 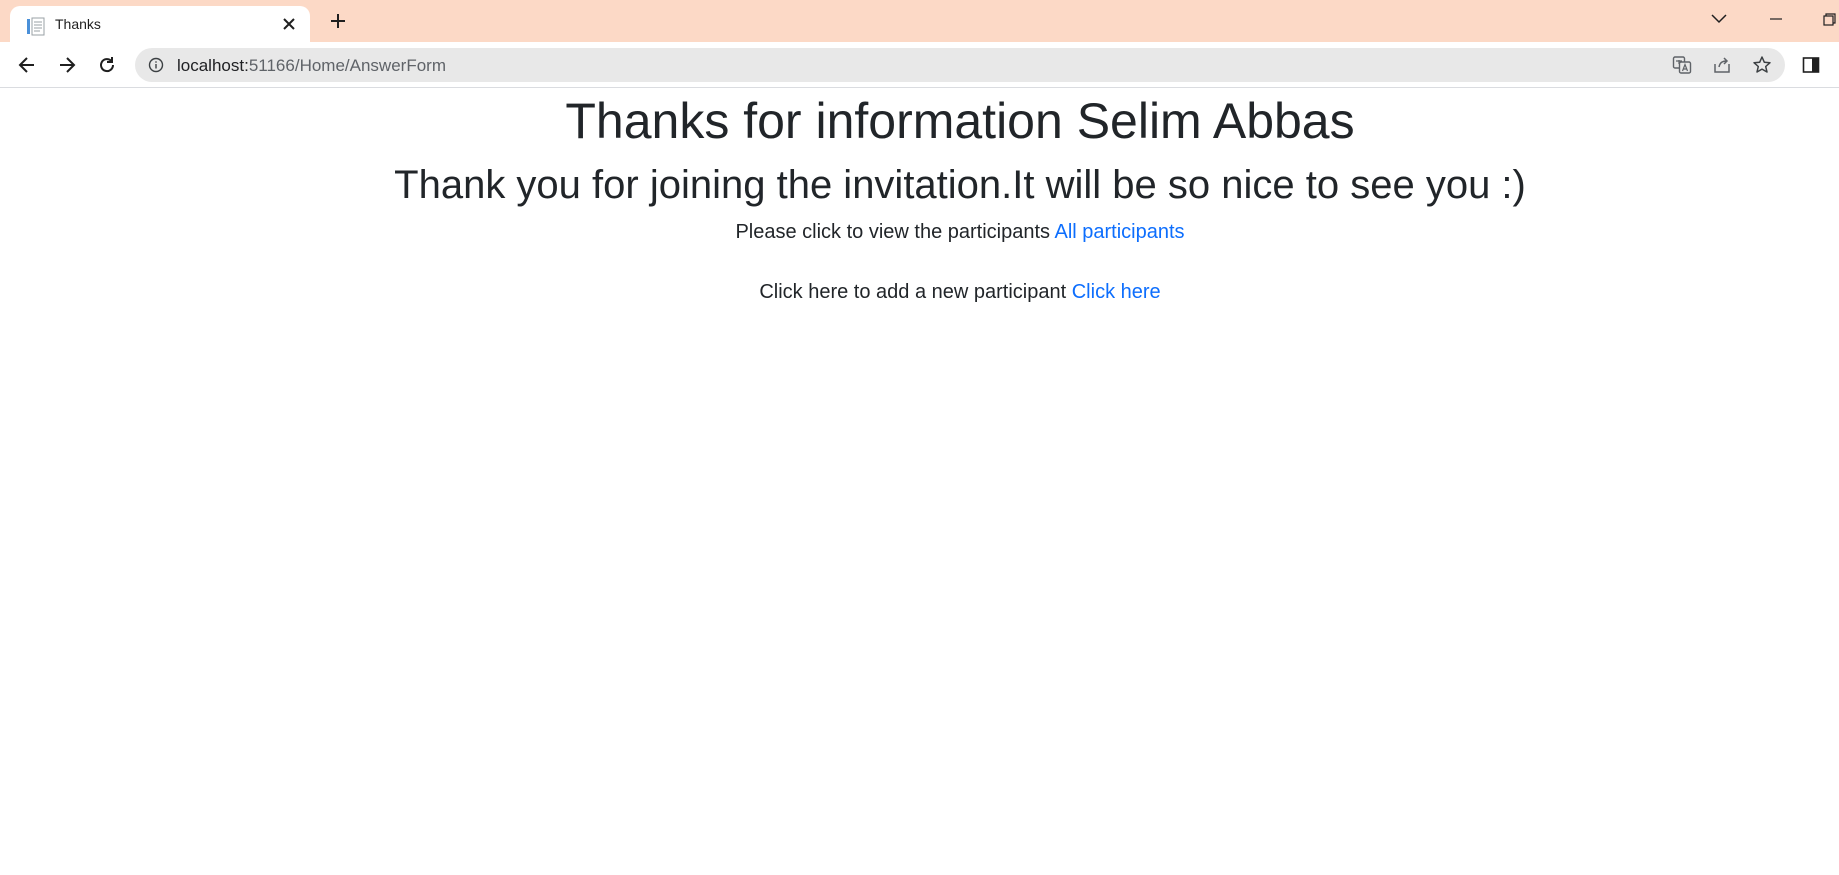 I want to click on page-title: Thanks for information Selim Abbas, so click(x=960, y=121).